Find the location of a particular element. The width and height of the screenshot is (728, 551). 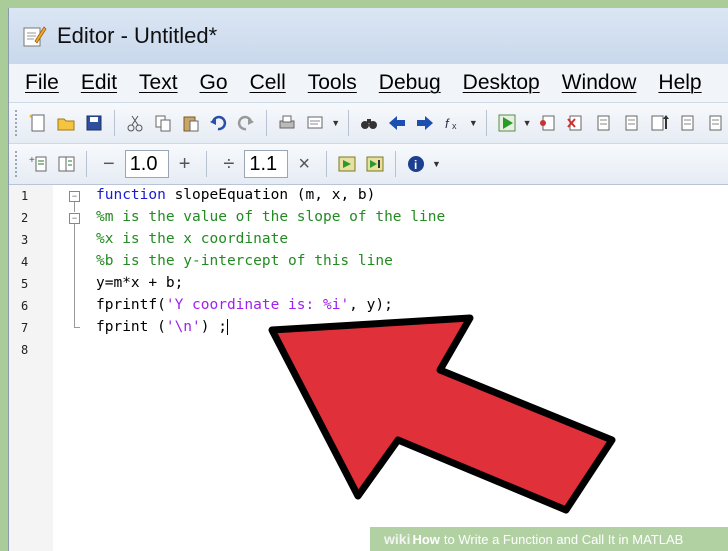

open-folder-icon is located at coordinates (66, 123).